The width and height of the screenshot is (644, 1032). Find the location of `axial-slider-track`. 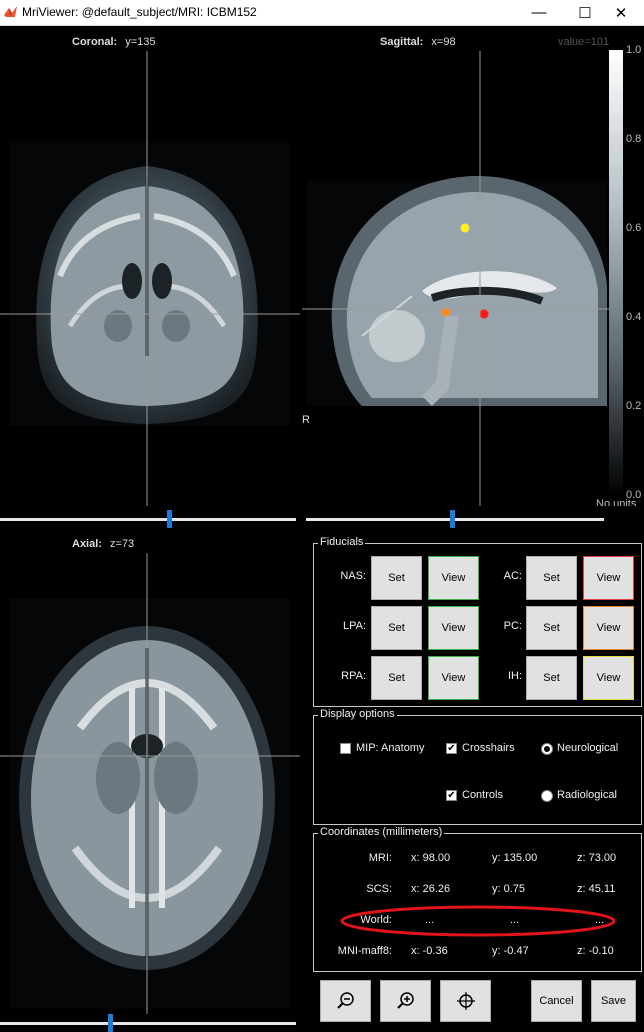

axial-slider-track is located at coordinates (148, 1023).